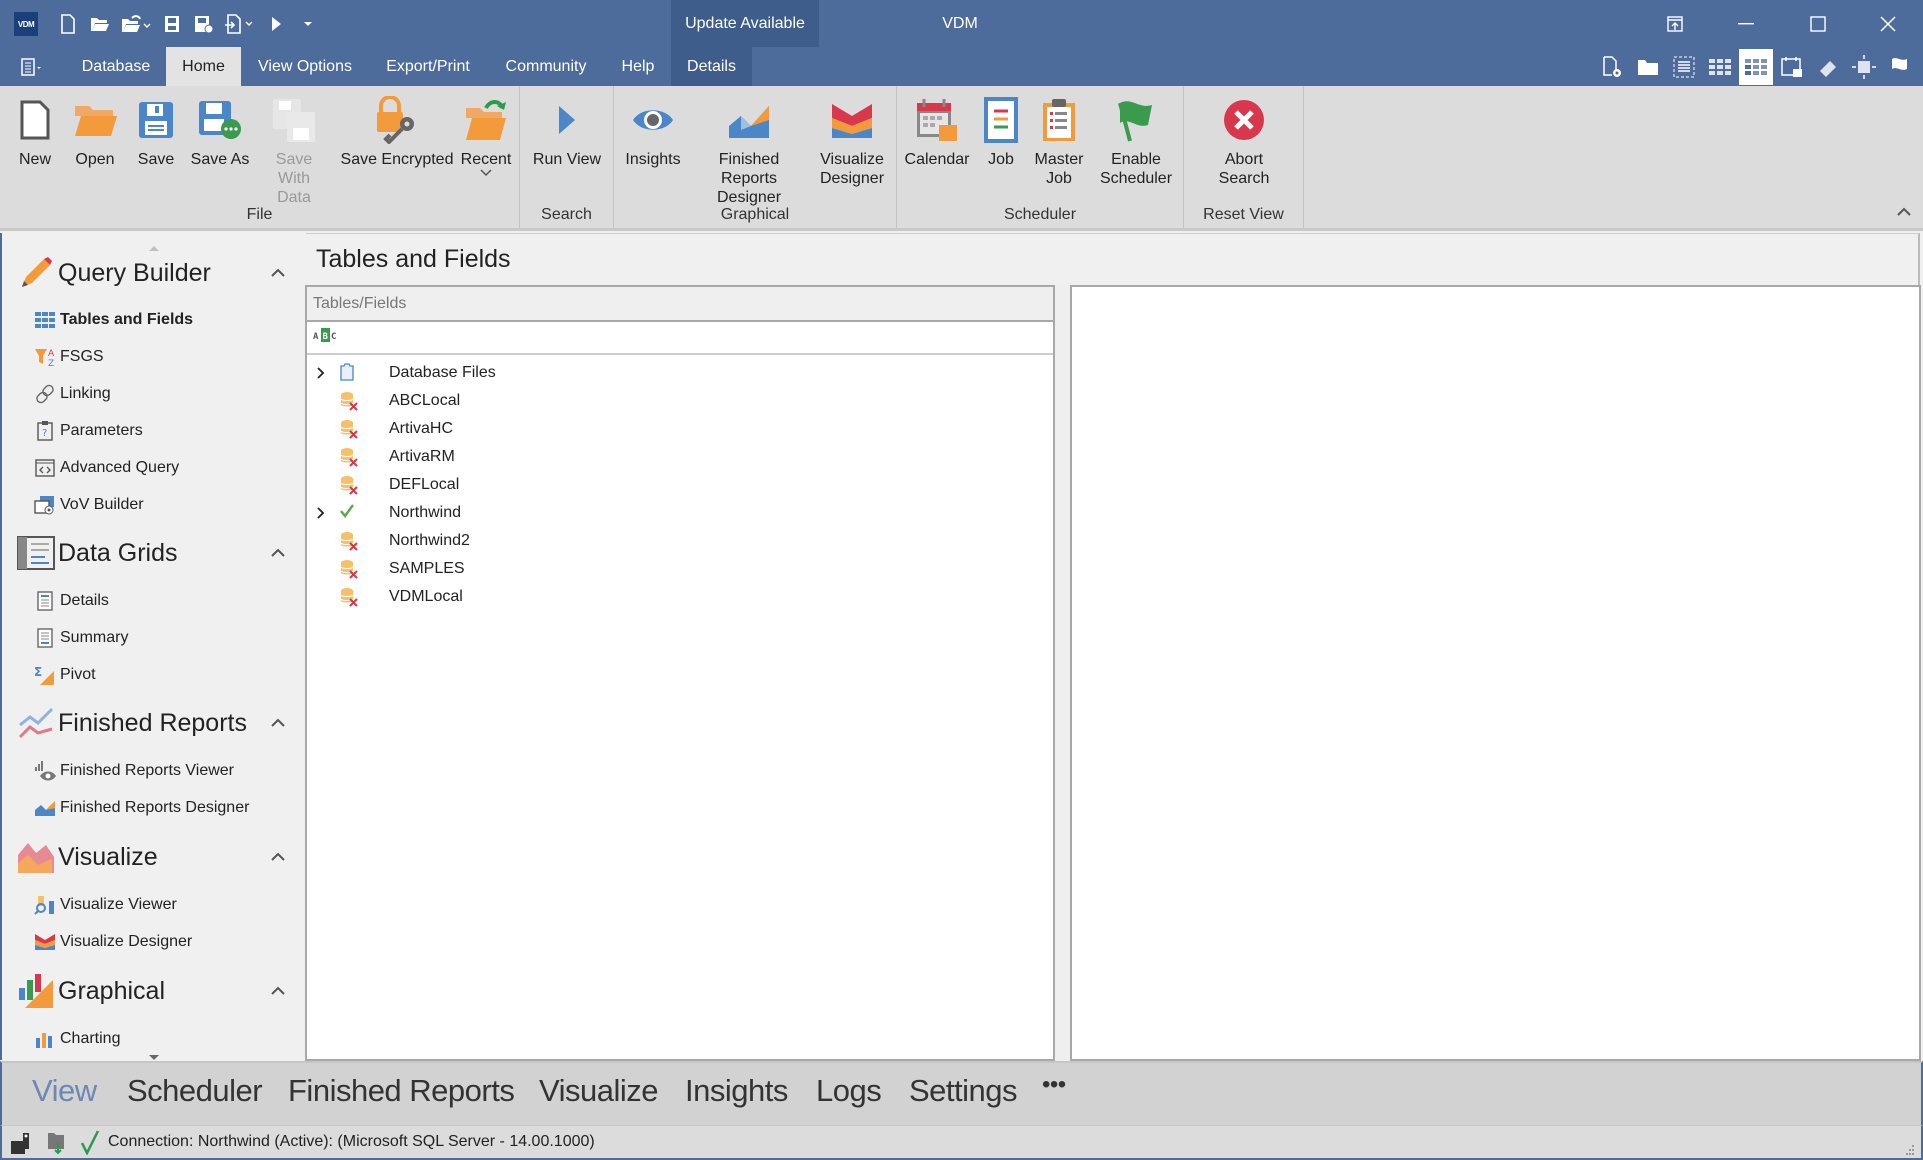 Image resolution: width=1923 pixels, height=1160 pixels. What do you see at coordinates (71, 601) in the screenshot?
I see `sidebar-item-details: Details` at bounding box center [71, 601].